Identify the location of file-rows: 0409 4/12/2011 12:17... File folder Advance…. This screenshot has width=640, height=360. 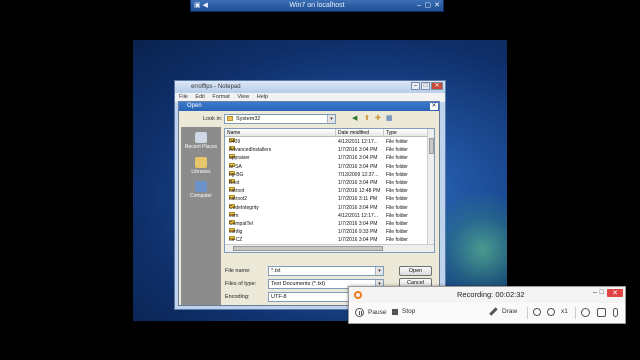
(326, 195).